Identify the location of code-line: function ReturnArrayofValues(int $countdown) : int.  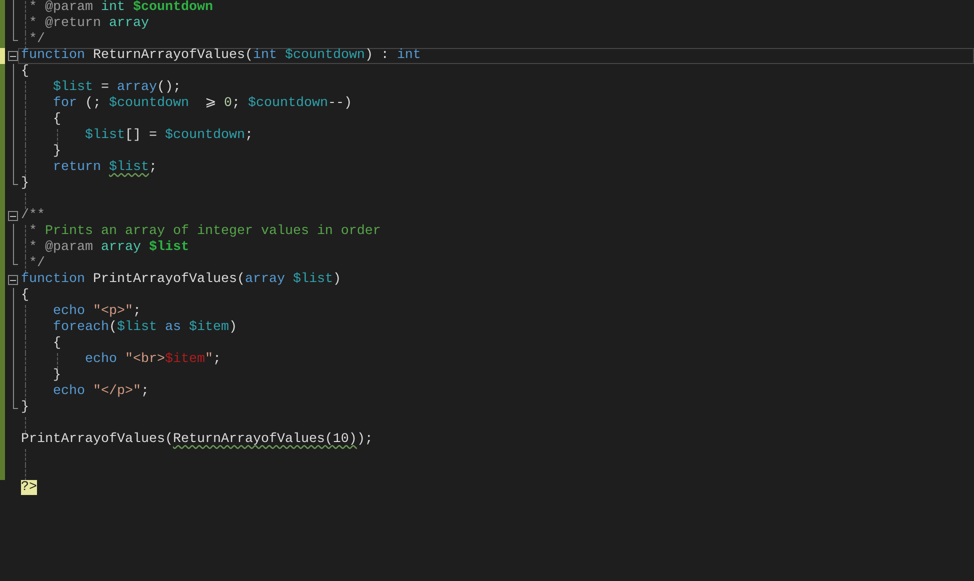
(221, 55).